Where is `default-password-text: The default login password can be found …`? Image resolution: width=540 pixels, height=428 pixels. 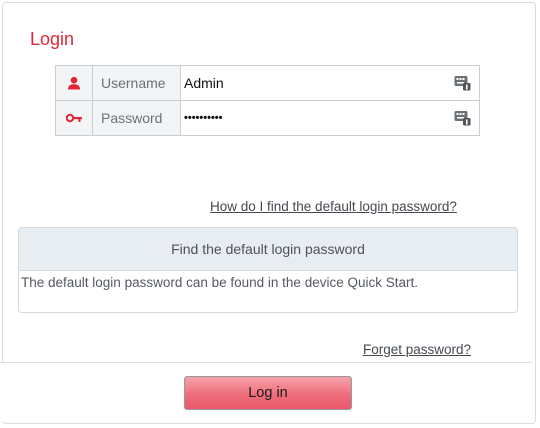
default-password-text: The default login password can be found … is located at coordinates (219, 282).